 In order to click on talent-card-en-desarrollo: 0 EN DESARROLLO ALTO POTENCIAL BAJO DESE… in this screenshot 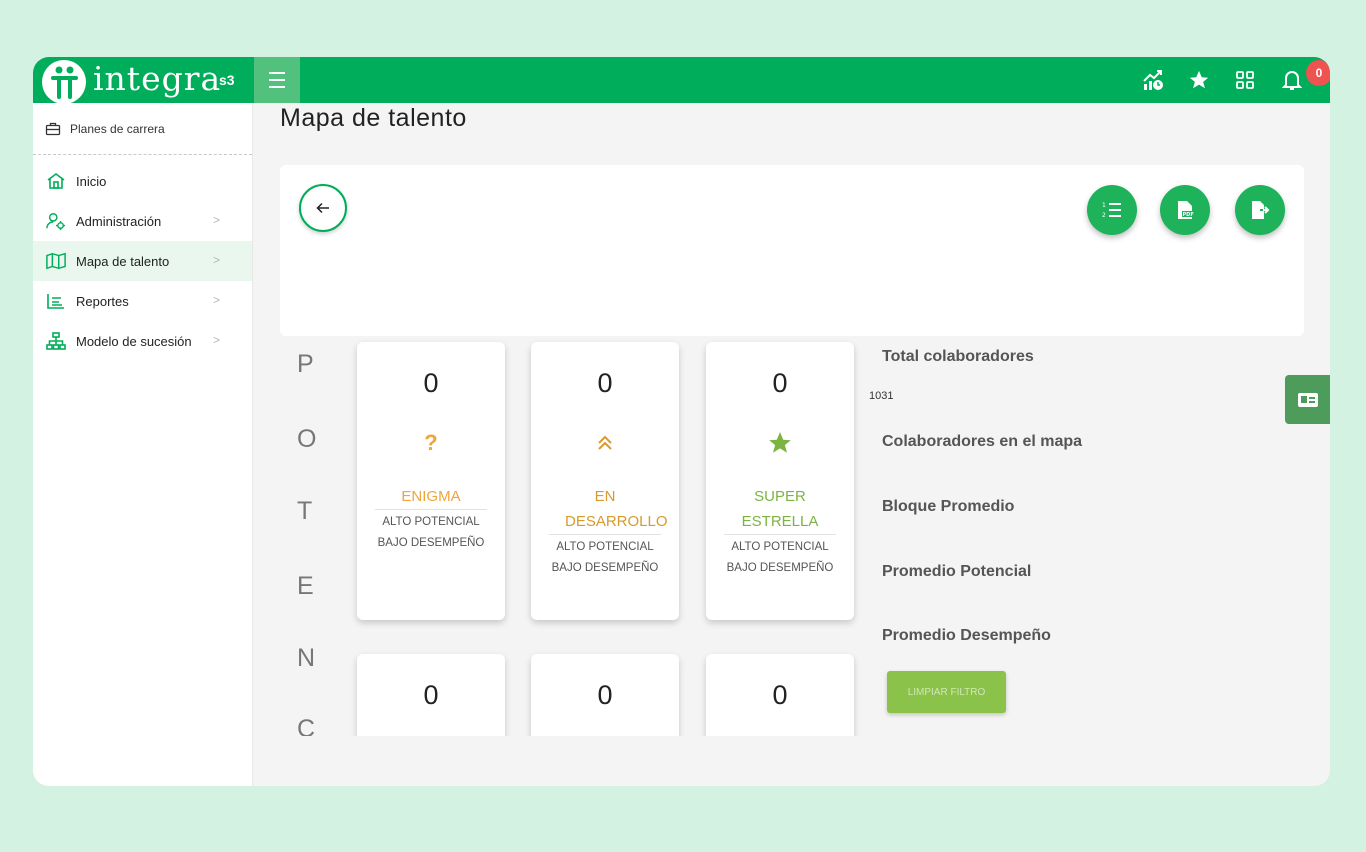, I will do `click(605, 481)`.